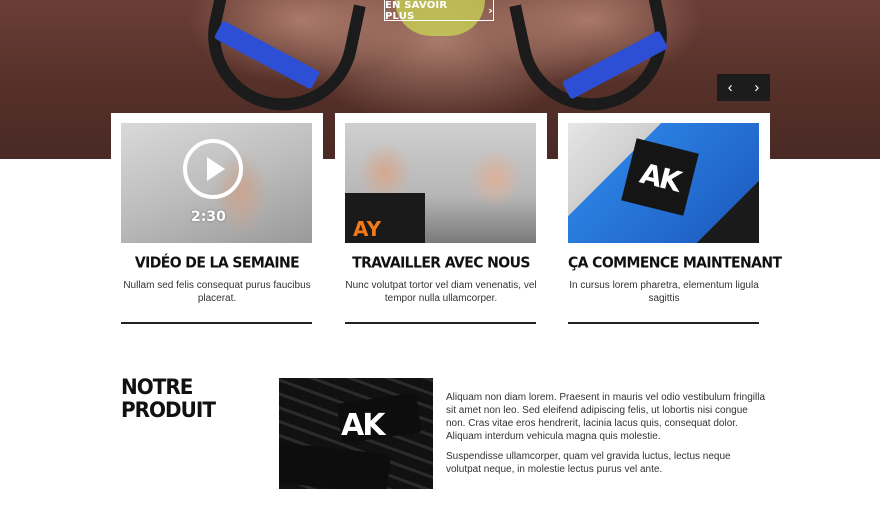 The width and height of the screenshot is (880, 520). Describe the element at coordinates (385, 218) in the screenshot. I see `shirt-graphic: AY` at that location.